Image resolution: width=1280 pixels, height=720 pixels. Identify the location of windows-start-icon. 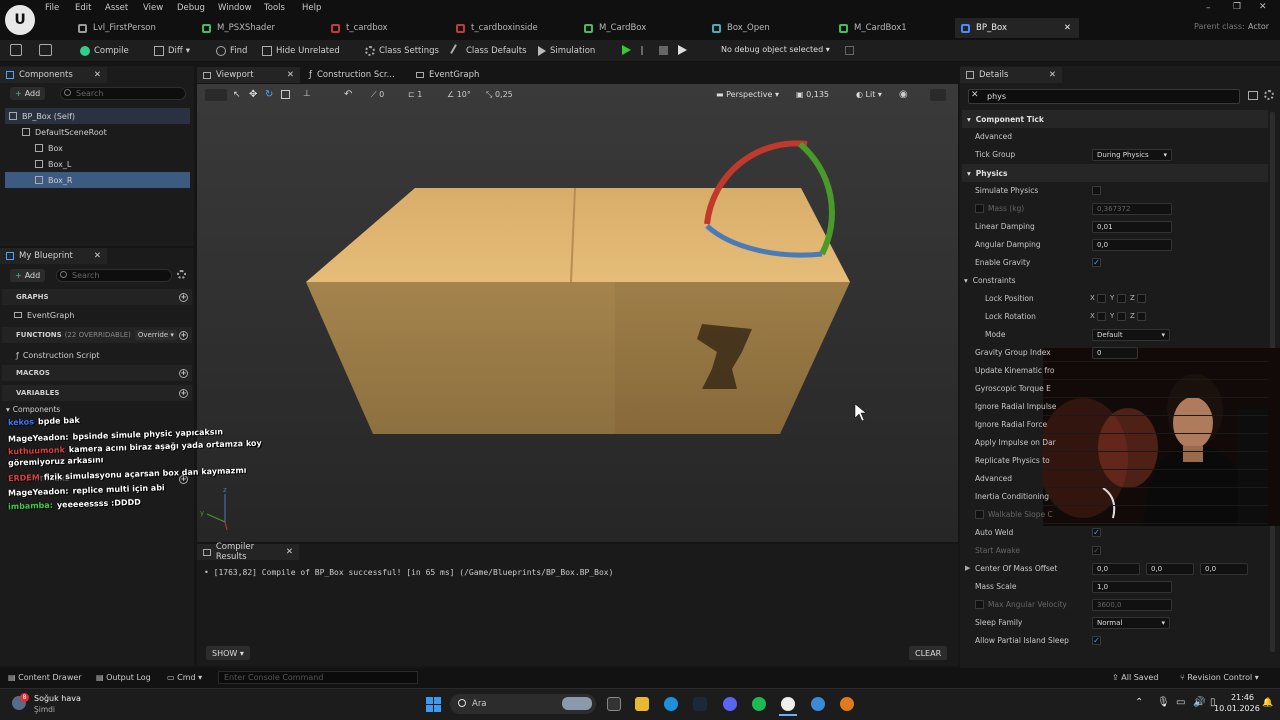
(433, 704).